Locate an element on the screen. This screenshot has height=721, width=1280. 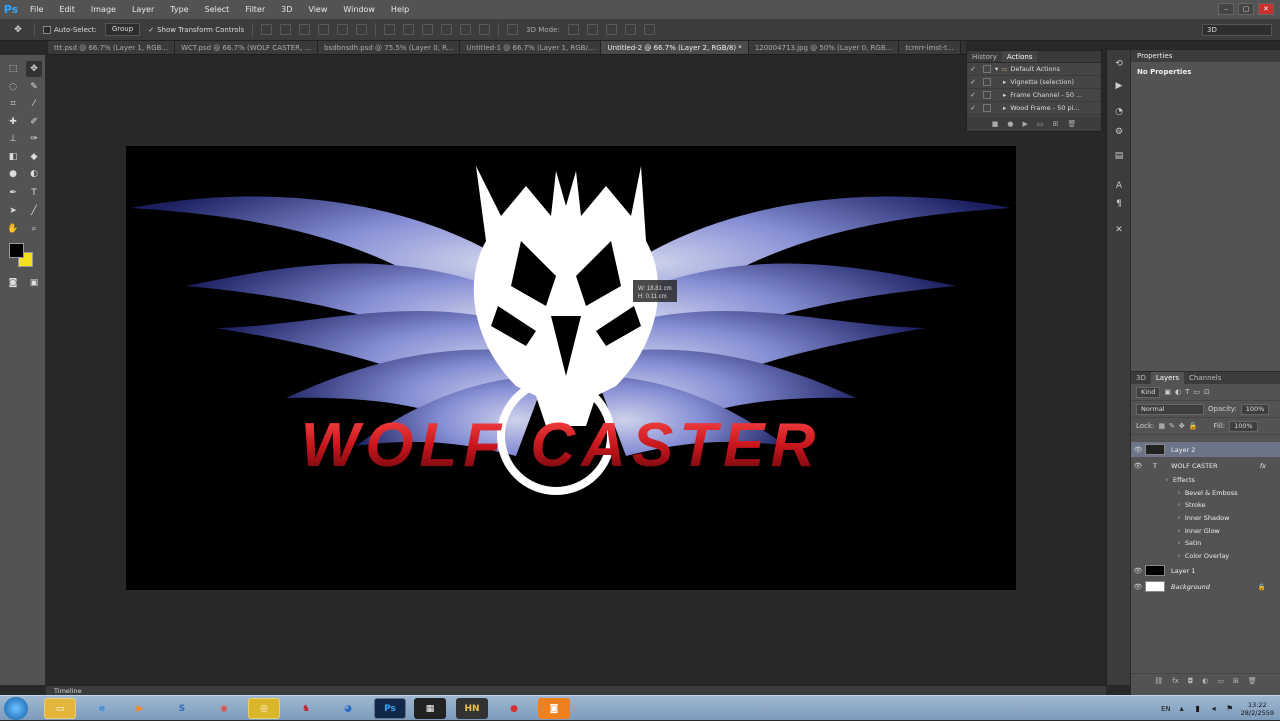
action-set-row: ✓ ▾ ▭ Default Actions is located at coordinates (1034, 69).